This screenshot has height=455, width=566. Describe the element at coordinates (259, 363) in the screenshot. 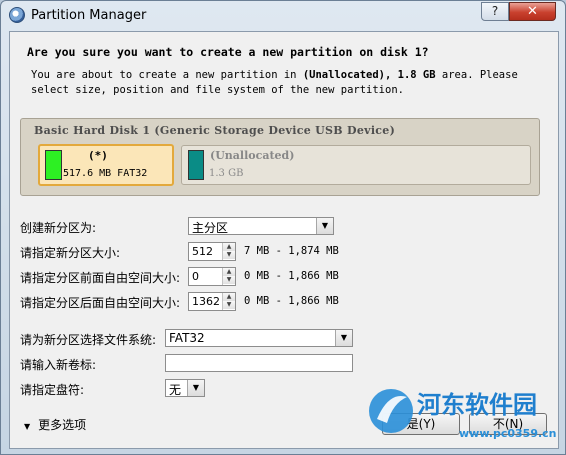

I see `volume-label-input` at that location.